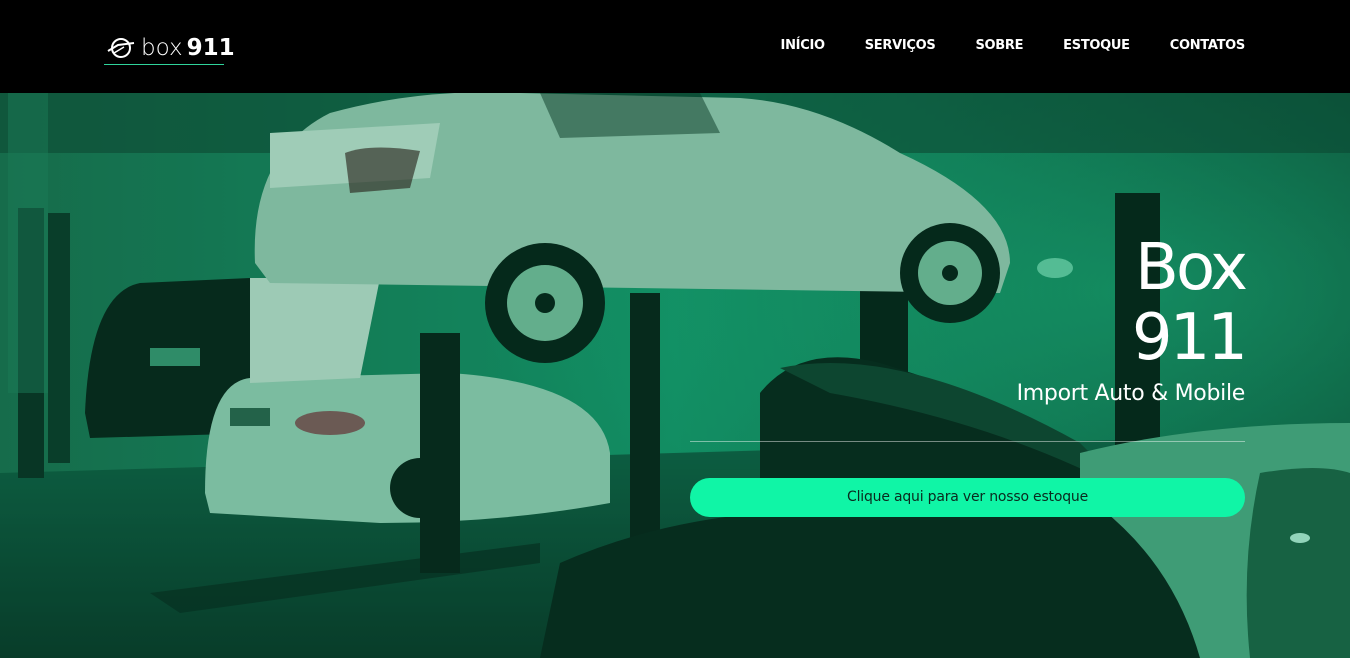 The height and width of the screenshot is (658, 1350). What do you see at coordinates (164, 64) in the screenshot?
I see `logo-underline` at bounding box center [164, 64].